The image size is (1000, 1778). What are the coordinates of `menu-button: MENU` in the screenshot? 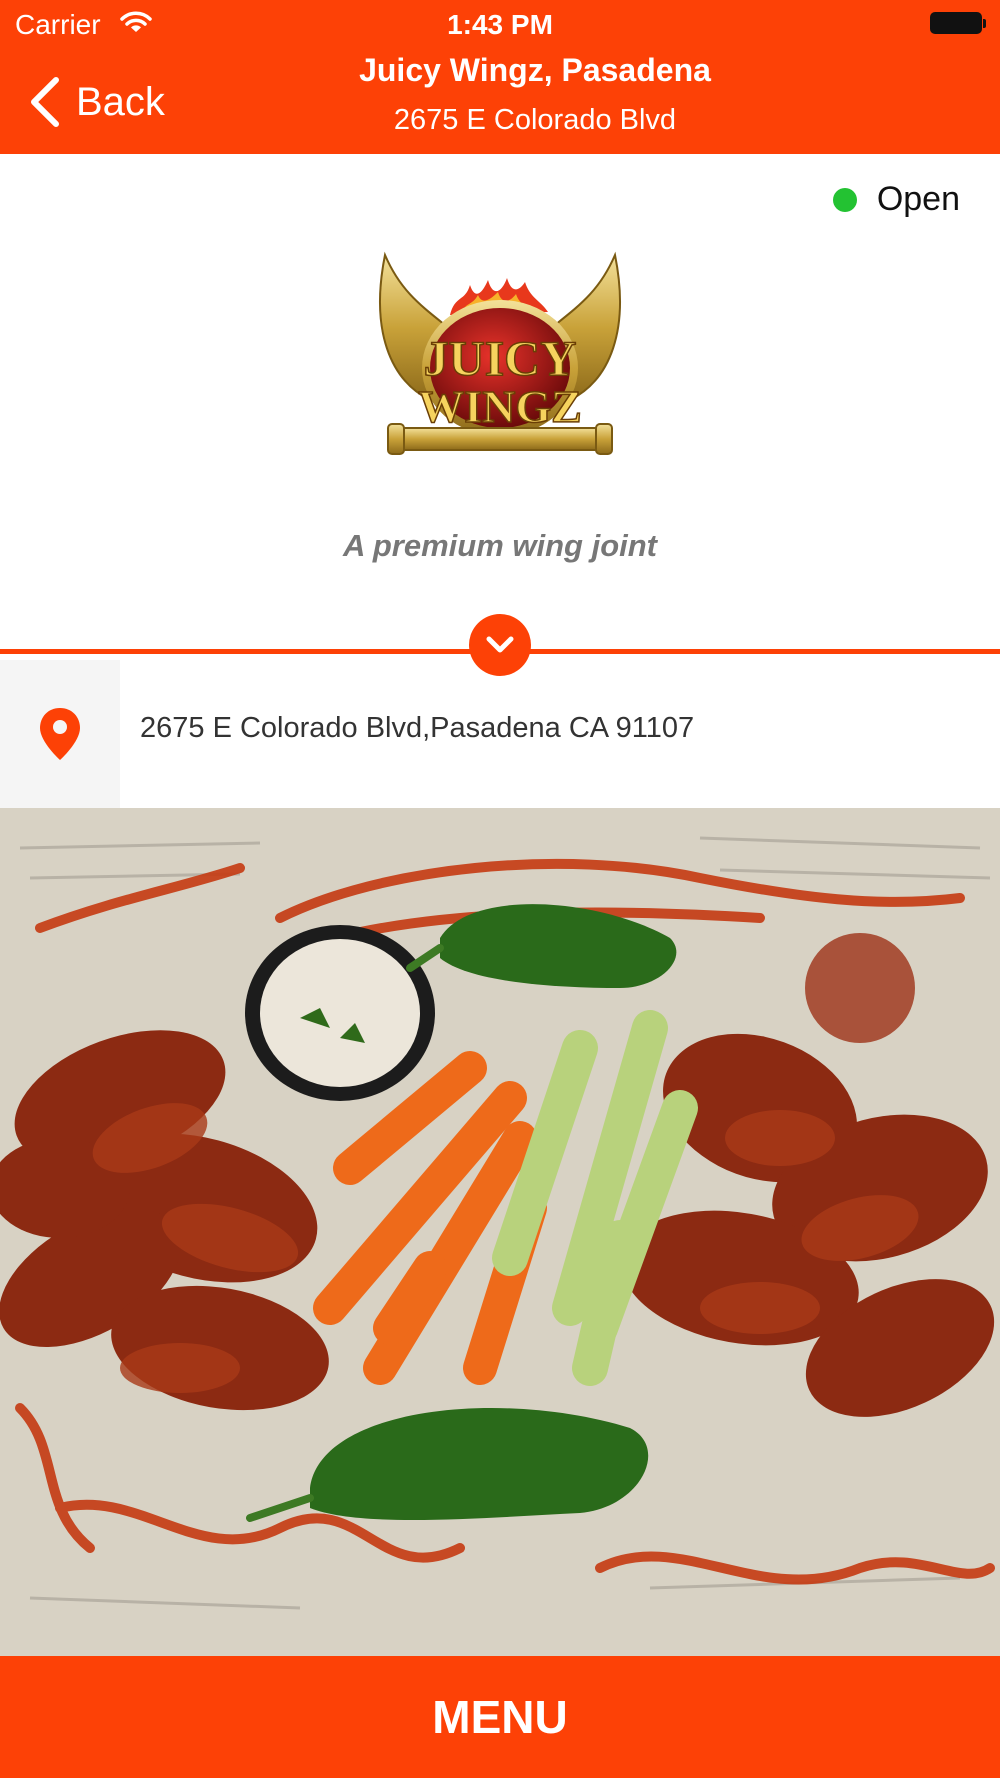 It's located at (500, 1717).